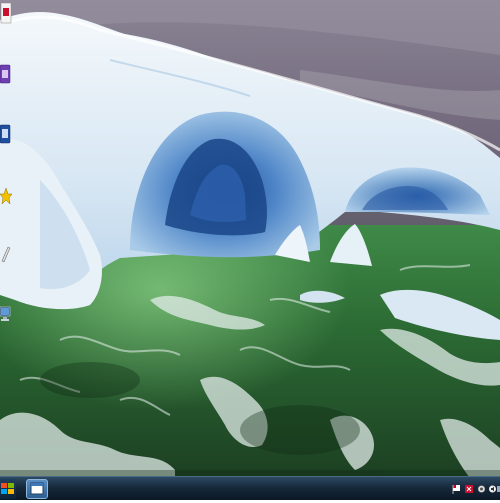 This screenshot has width=500, height=503. Describe the element at coordinates (5, 74) in the screenshot. I see `purple-app-icon` at that location.